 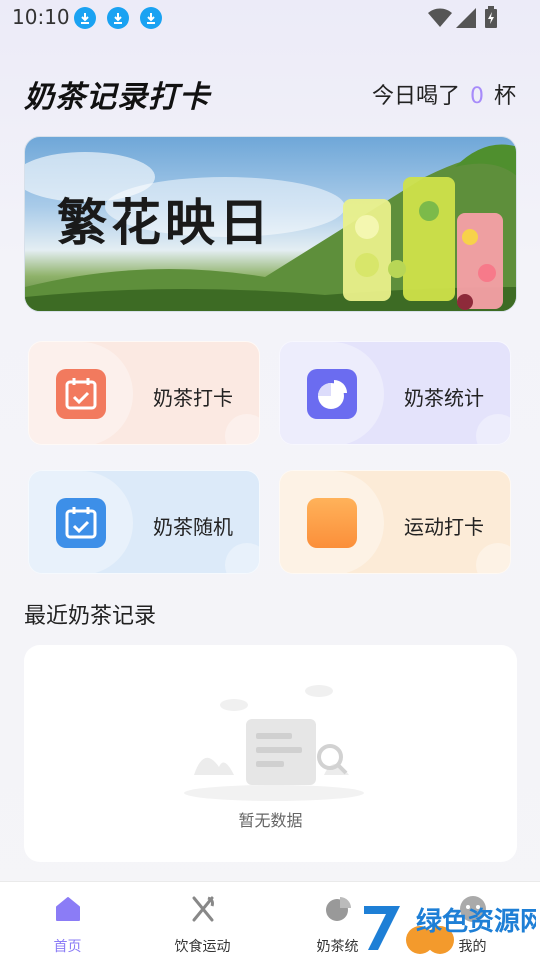 What do you see at coordinates (395, 522) in the screenshot?
I see `card-exercise-checkin: 运动打卡` at bounding box center [395, 522].